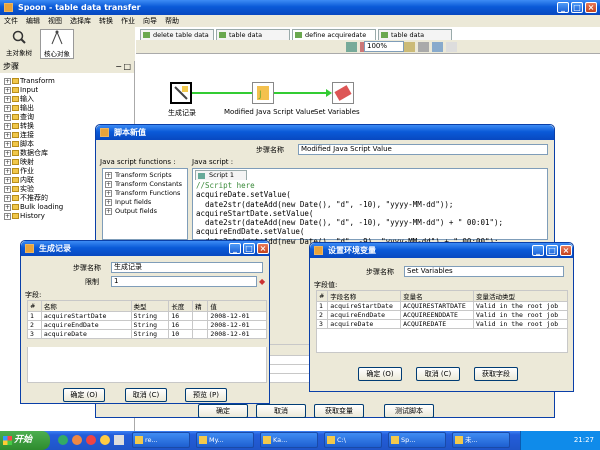 This screenshot has height=450, width=600. I want to click on tab-0: delete table data, so click(177, 34).